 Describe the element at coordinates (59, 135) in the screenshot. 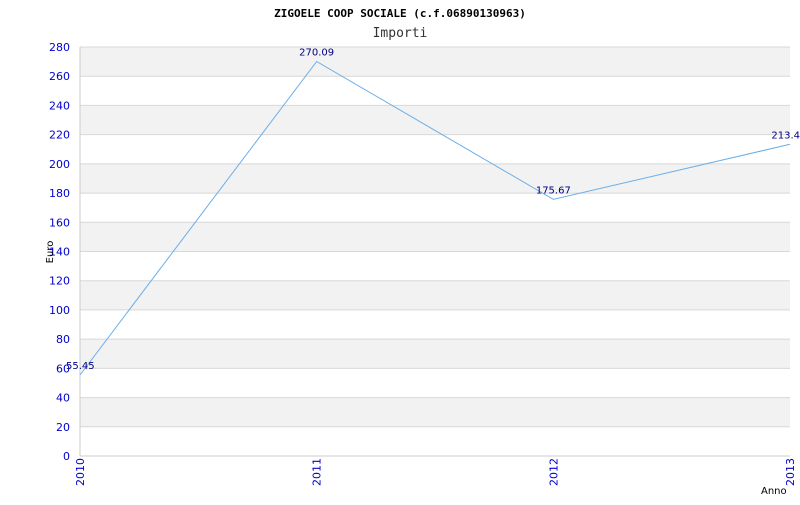

I see `y-tick-label: 220` at that location.